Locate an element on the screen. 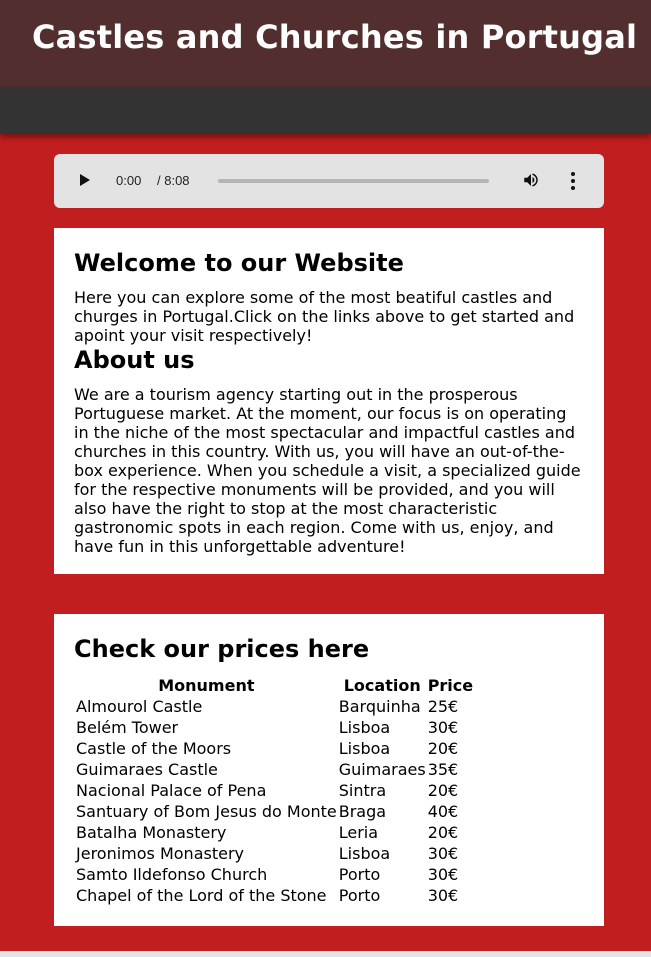 The width and height of the screenshot is (651, 957). table-row: Batalha Monastery Leria 20€ is located at coordinates (274, 832).